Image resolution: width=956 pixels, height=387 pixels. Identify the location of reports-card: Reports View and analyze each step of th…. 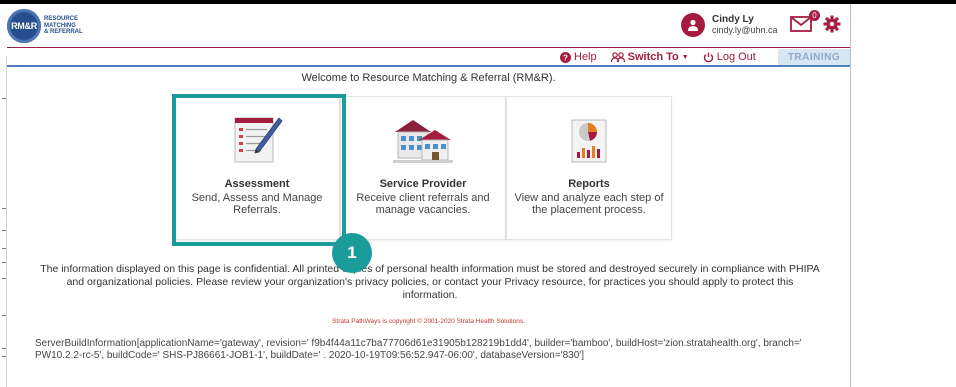
(589, 168).